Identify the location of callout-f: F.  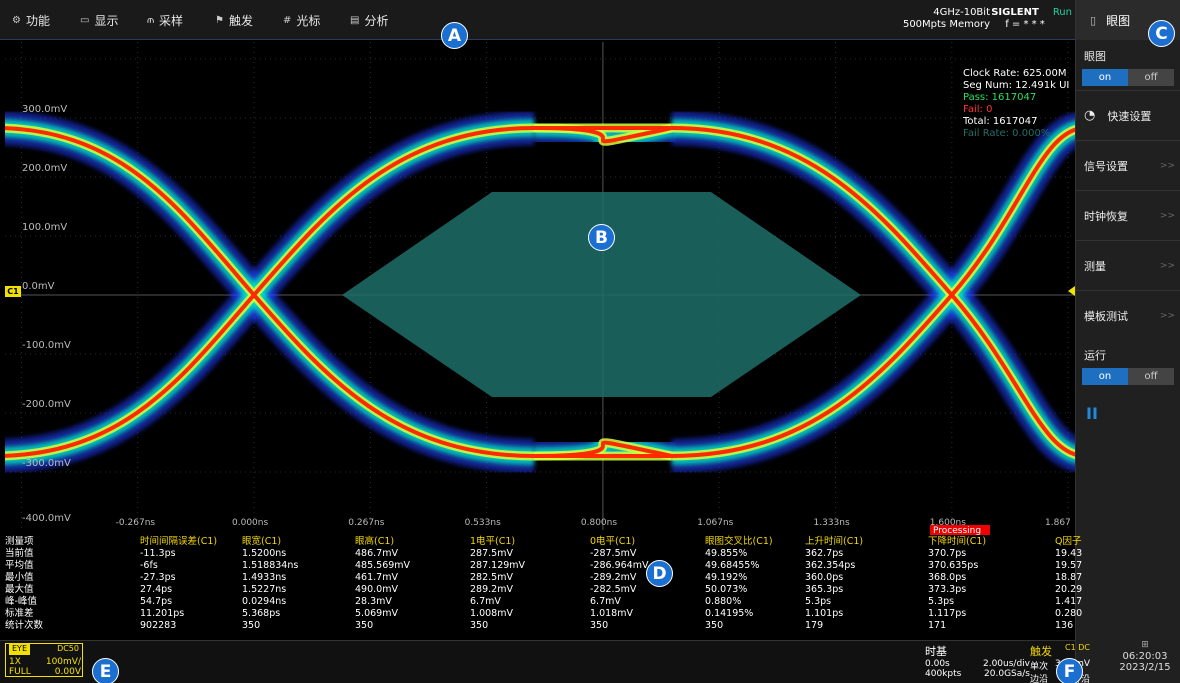
(1069, 670).